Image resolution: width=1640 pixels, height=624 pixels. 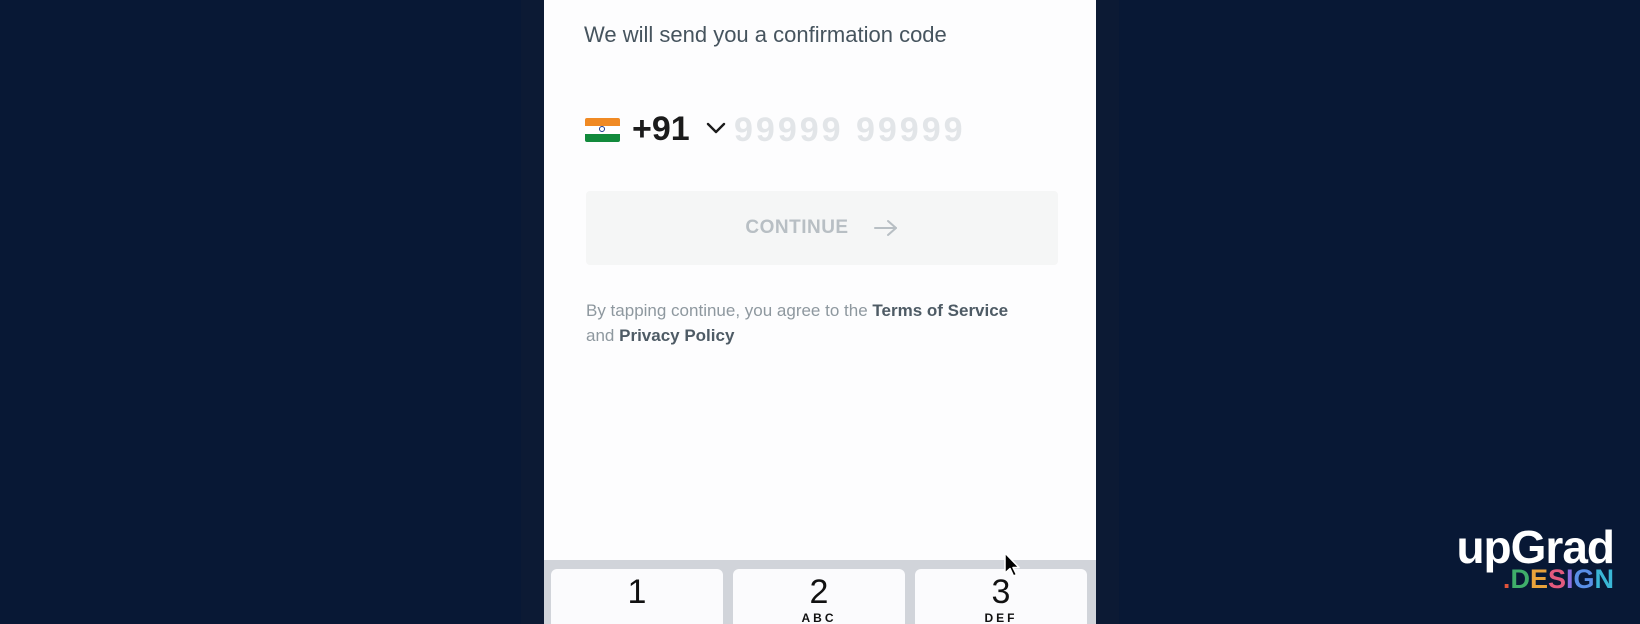 I want to click on key-number: 1, so click(x=637, y=592).